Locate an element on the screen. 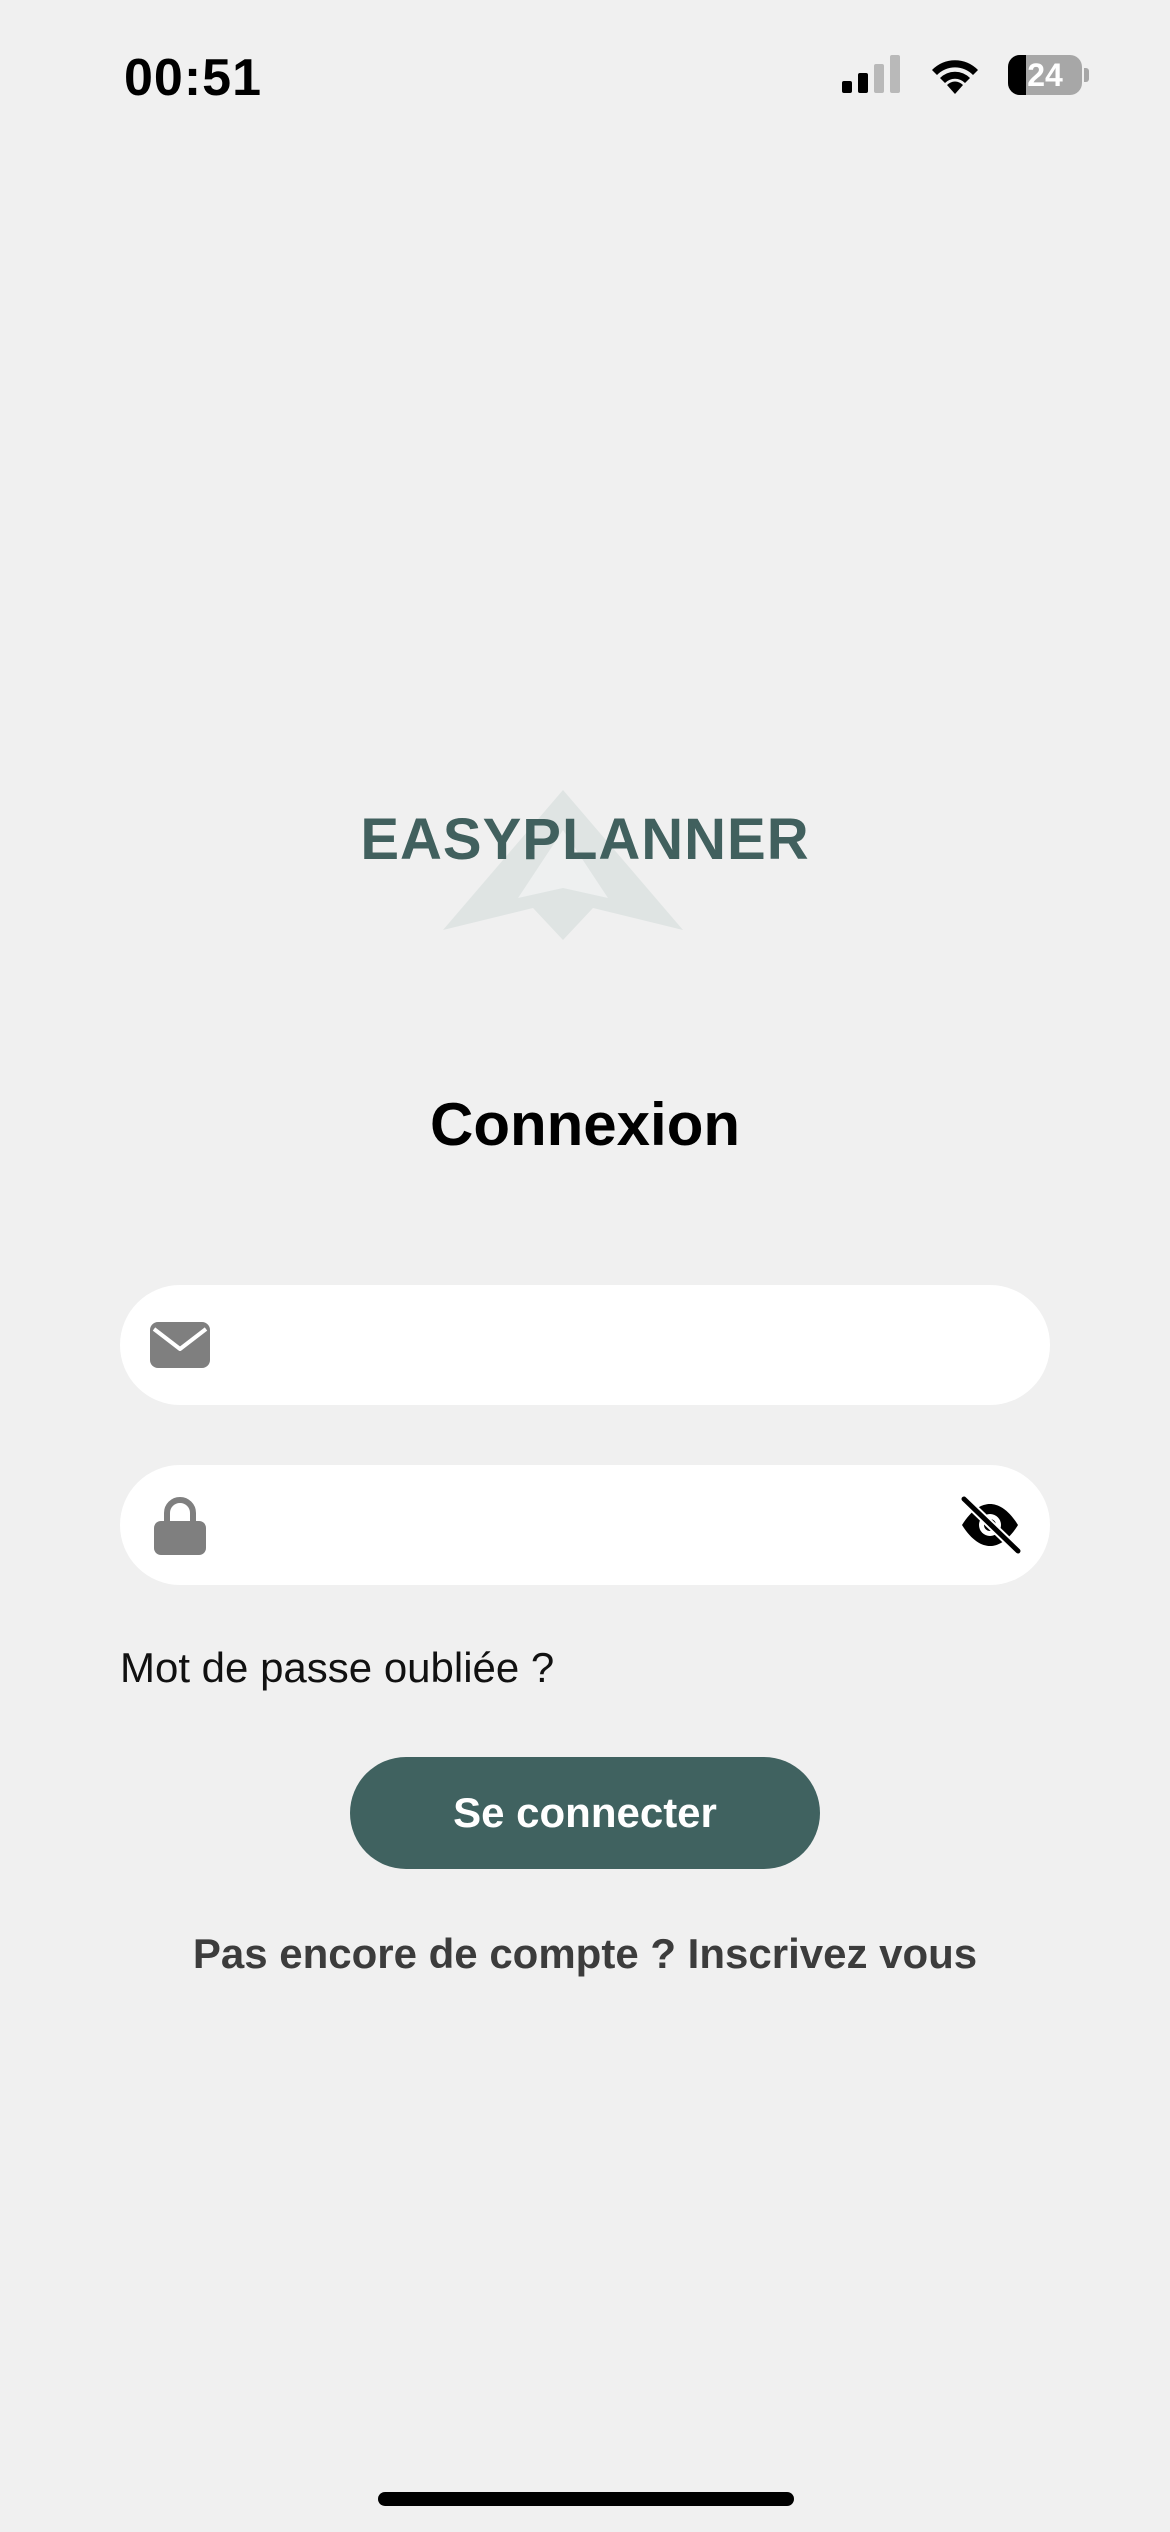 This screenshot has width=1170, height=2532. login-button: Se connecter is located at coordinates (585, 1813).